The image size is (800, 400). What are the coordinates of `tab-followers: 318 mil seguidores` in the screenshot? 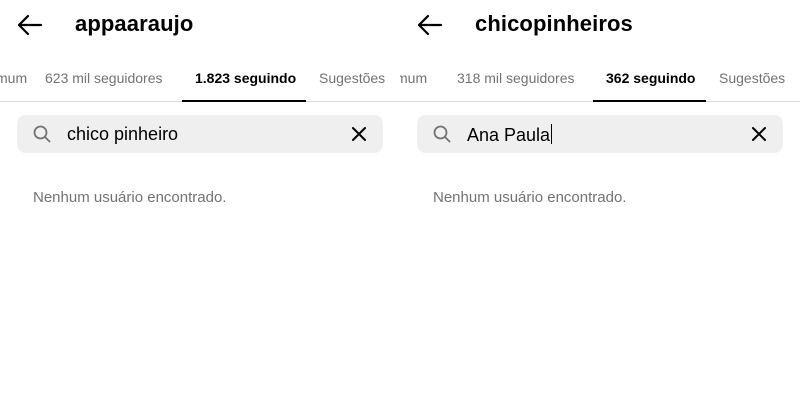 It's located at (516, 78).